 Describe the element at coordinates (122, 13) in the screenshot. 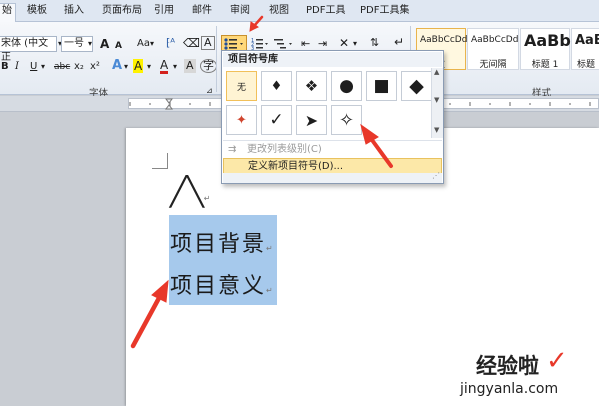

I see `tab-page-layout: 页面布局` at that location.